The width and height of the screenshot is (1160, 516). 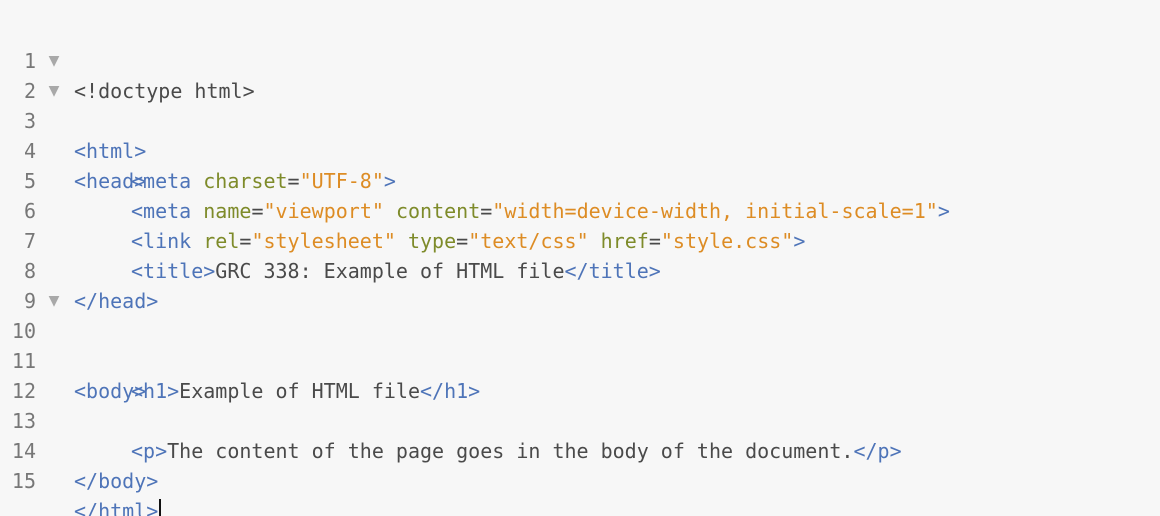 What do you see at coordinates (580, 374) in the screenshot?
I see `code-line: 12` at bounding box center [580, 374].